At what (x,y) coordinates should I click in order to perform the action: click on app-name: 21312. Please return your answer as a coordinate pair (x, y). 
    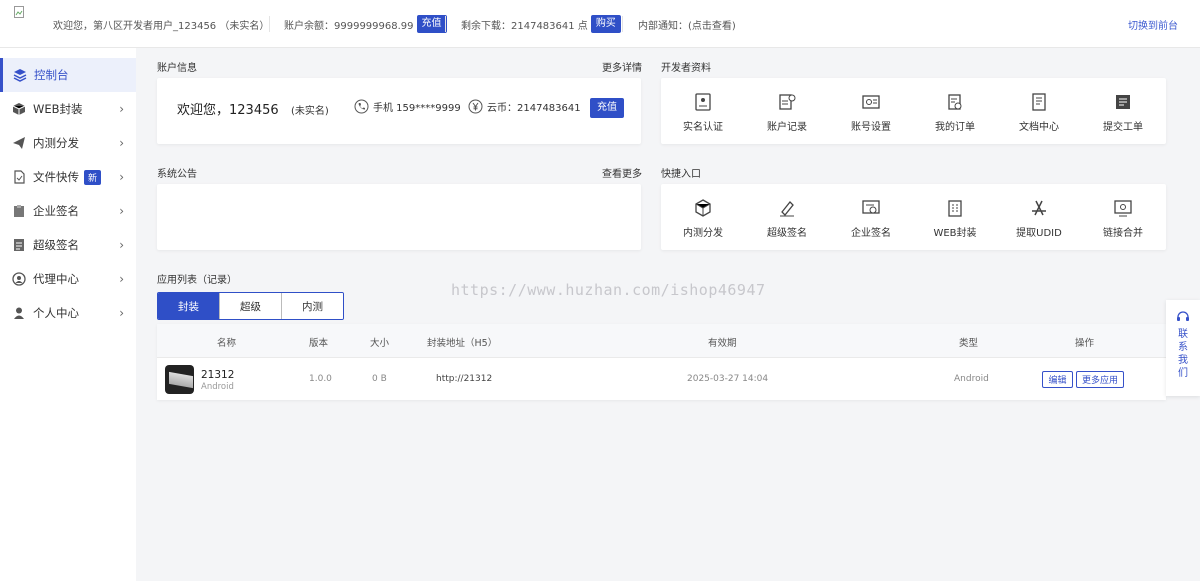
    Looking at the image, I should click on (218, 375).